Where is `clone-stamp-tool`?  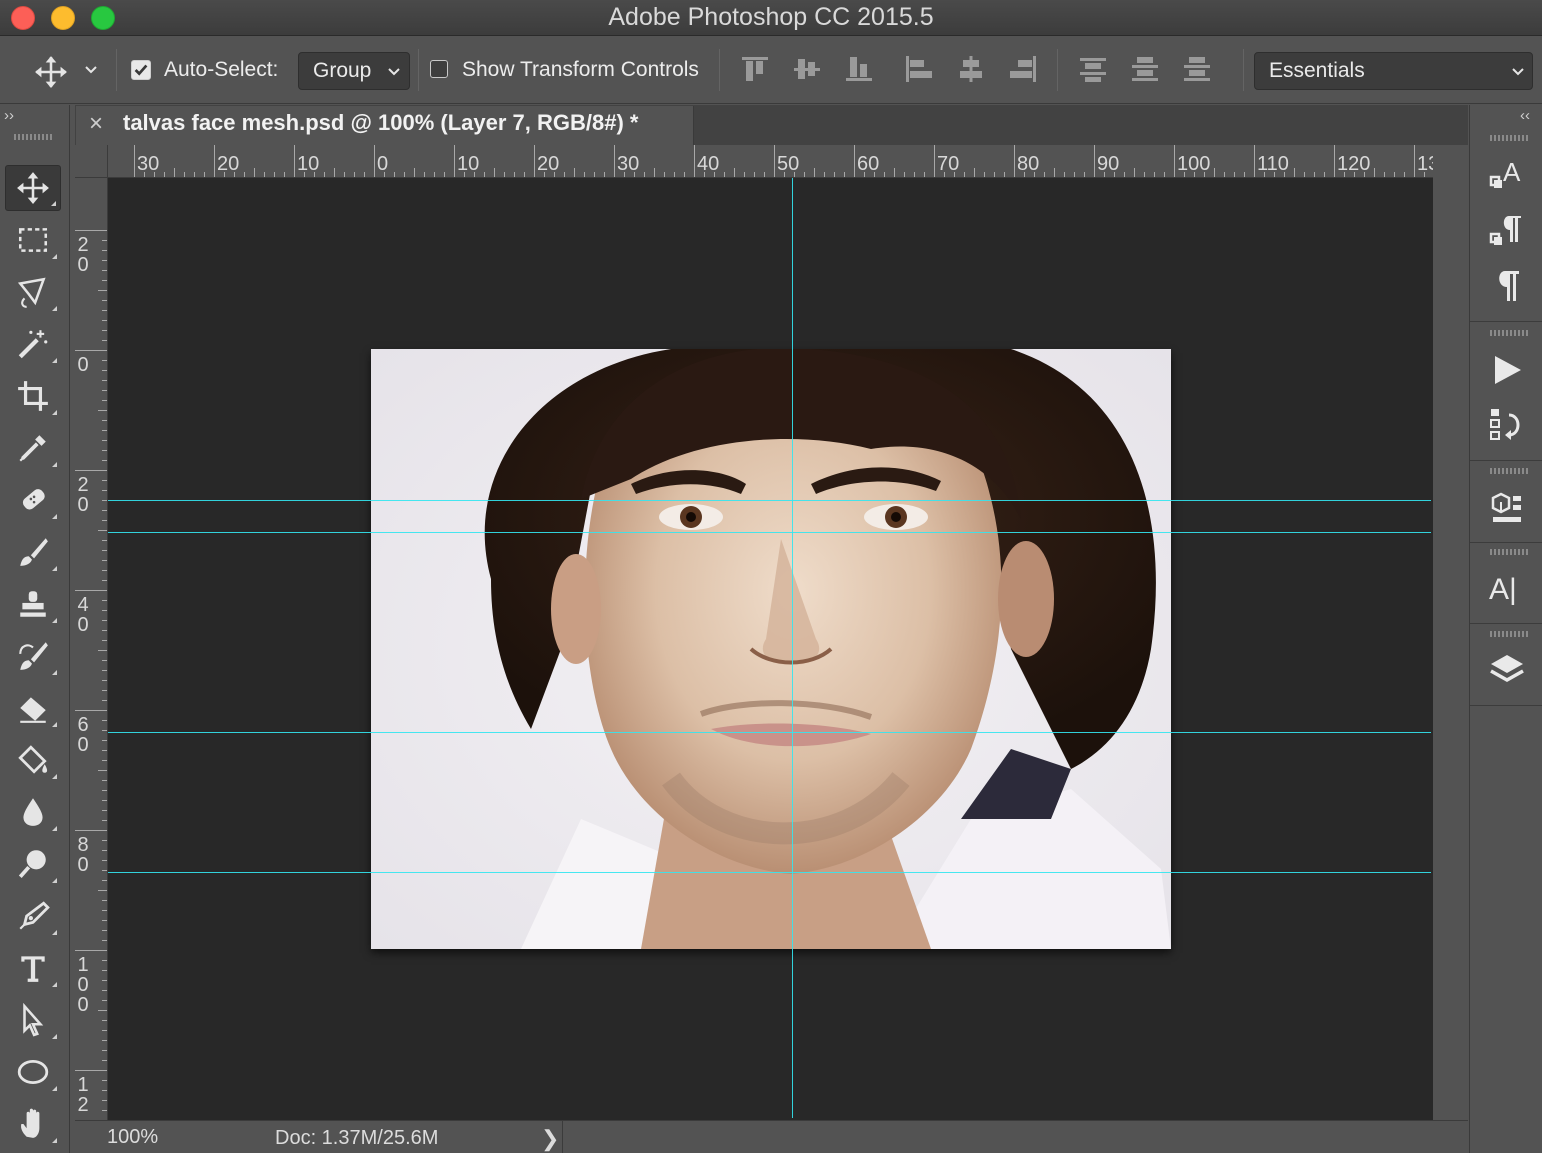 clone-stamp-tool is located at coordinates (33, 604).